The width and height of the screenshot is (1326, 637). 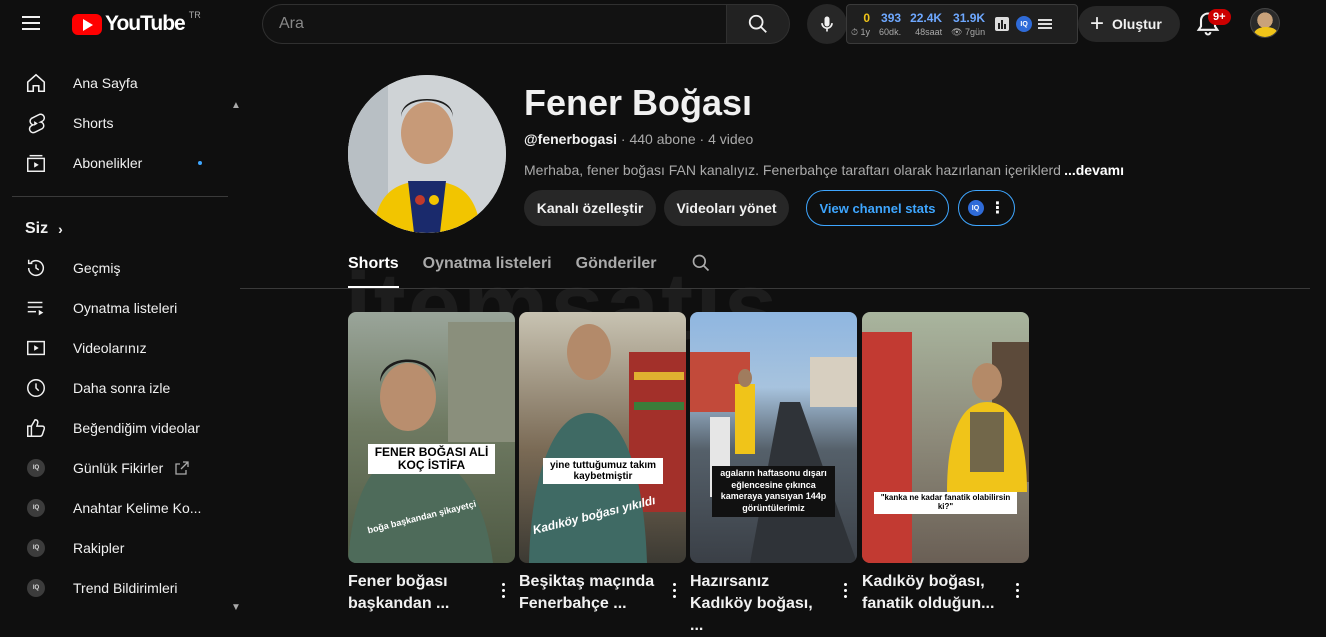 I want to click on search-input, so click(x=494, y=24).